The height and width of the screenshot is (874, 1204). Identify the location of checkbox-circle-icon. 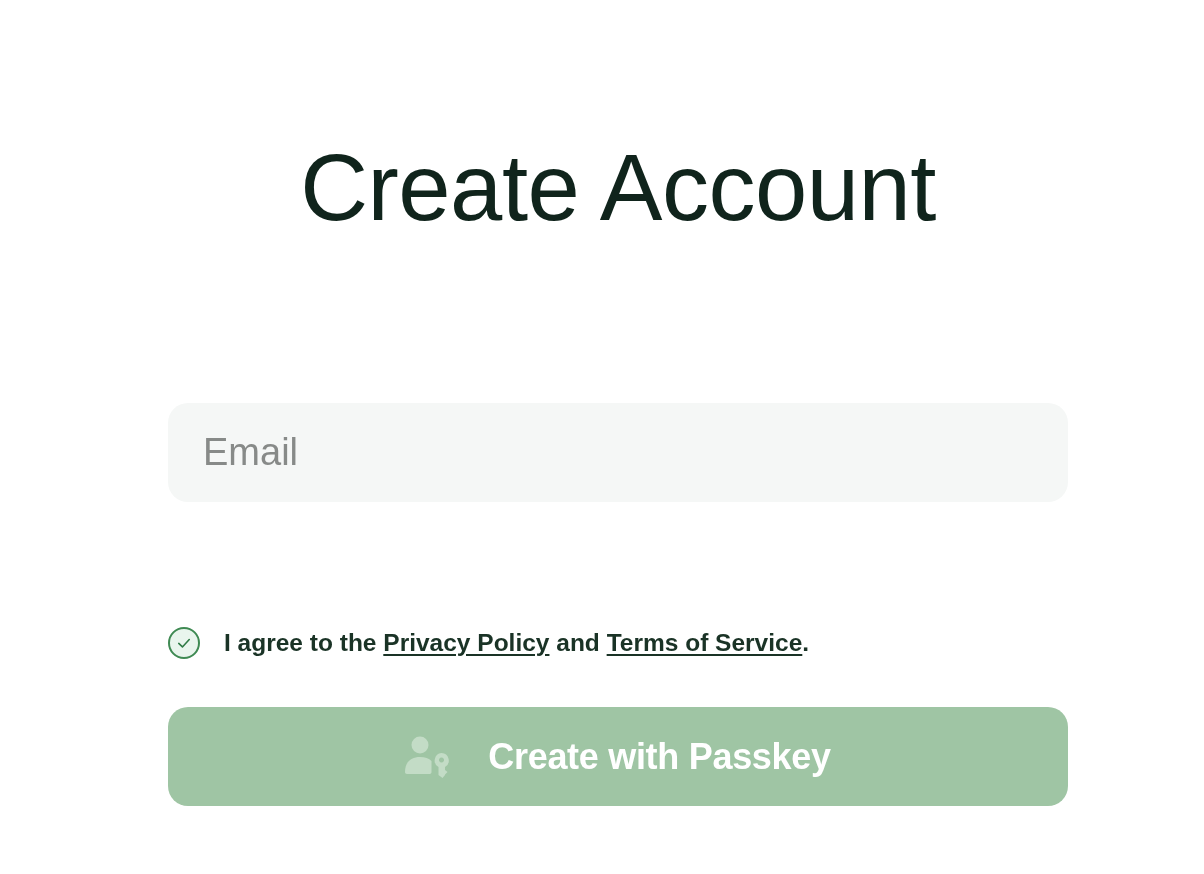
(184, 643).